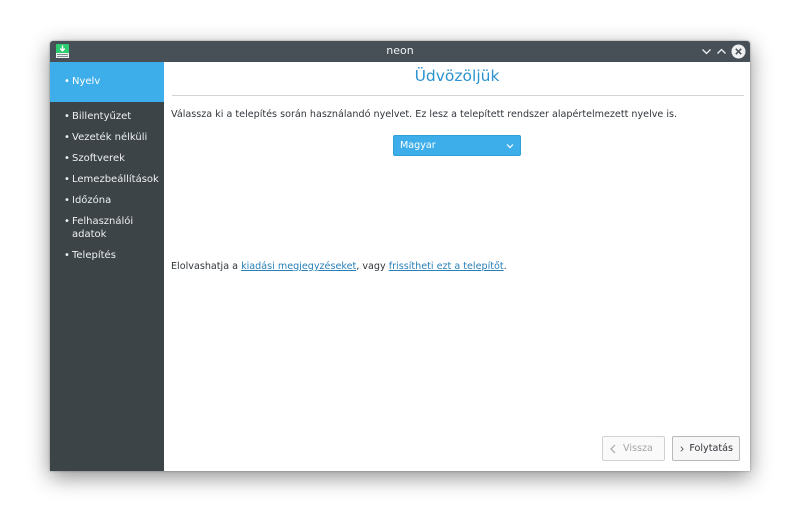  Describe the element at coordinates (102, 116) in the screenshot. I see `sidebar-item-label: Billentyűzet` at that location.